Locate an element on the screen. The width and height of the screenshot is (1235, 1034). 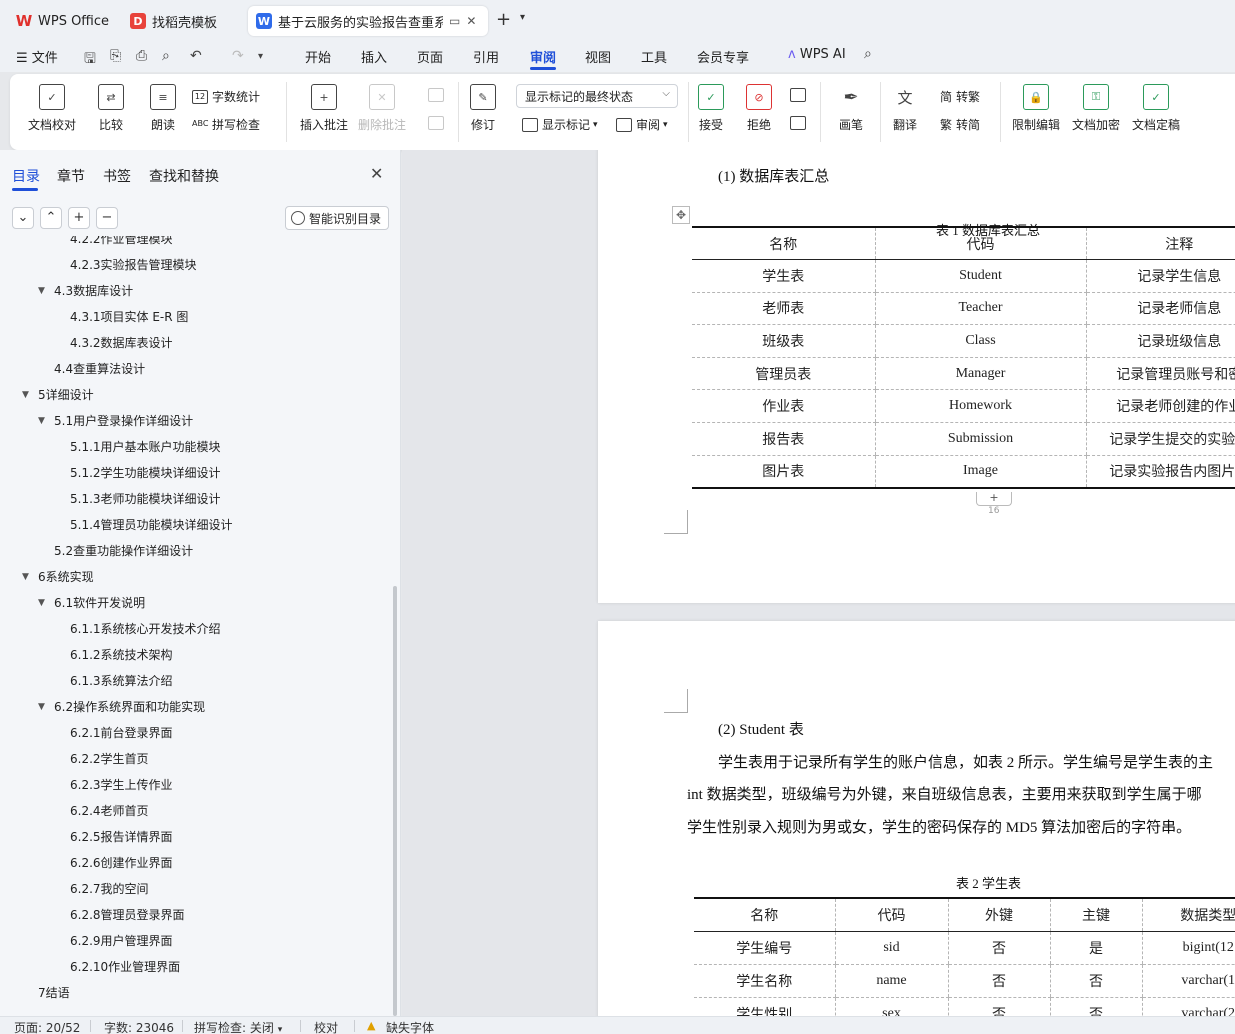
table-cell: 学生性别 is located at coordinates (764, 1006).